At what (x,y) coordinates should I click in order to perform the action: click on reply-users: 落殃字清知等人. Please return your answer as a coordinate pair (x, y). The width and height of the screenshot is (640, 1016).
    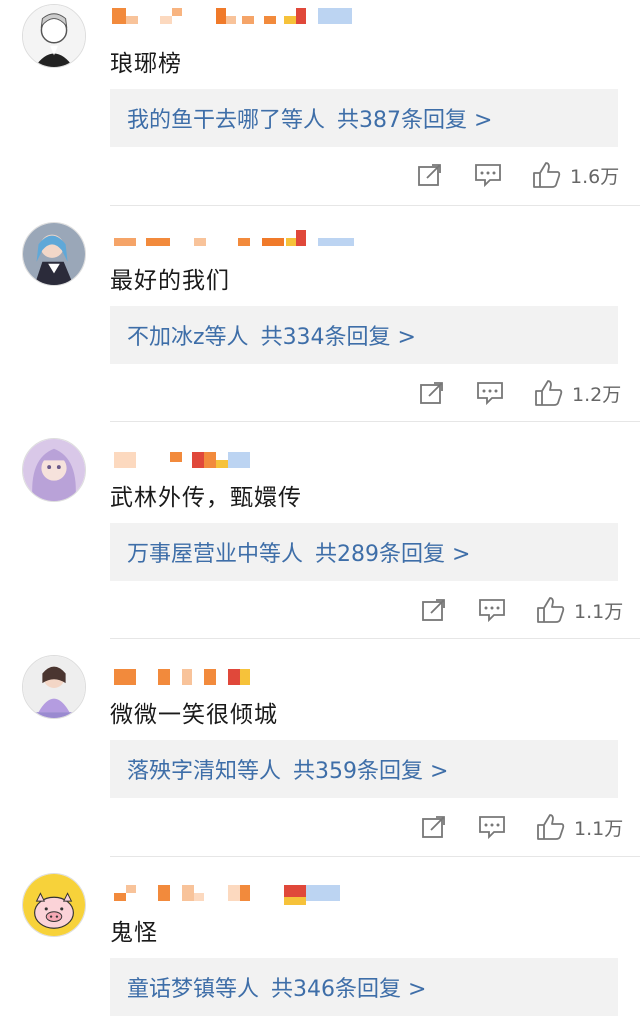
    Looking at the image, I should click on (204, 769).